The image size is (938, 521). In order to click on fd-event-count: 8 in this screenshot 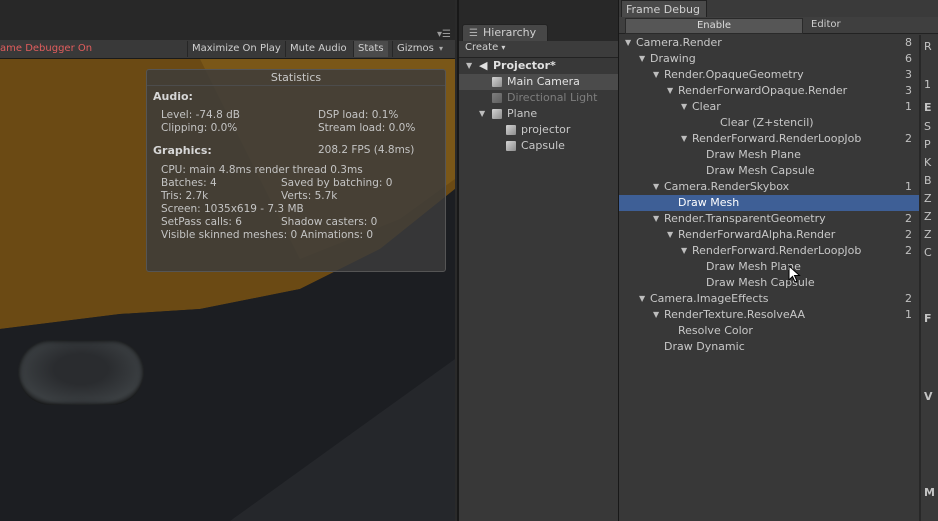, I will do `click(908, 42)`.